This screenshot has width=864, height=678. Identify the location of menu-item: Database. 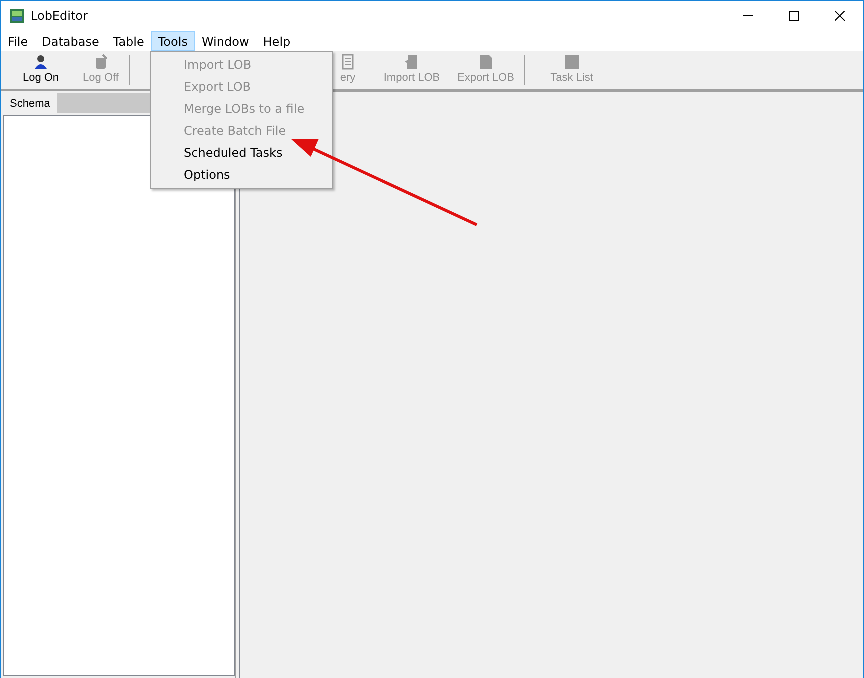
(70, 41).